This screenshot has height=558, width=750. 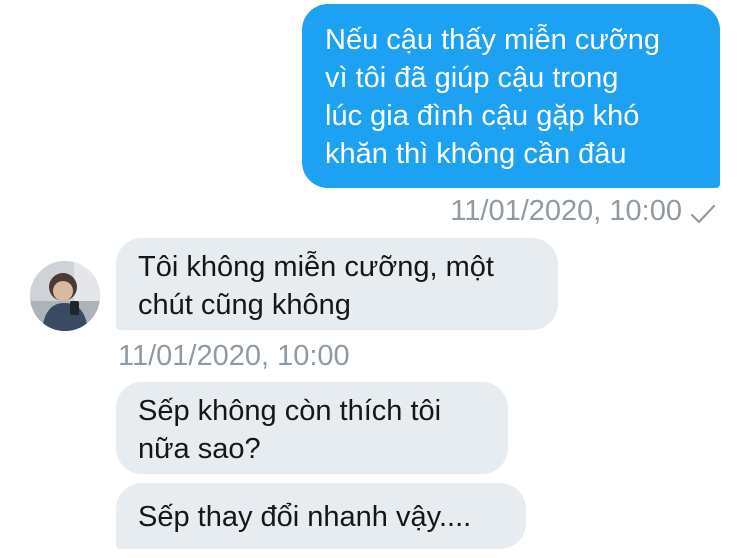 I want to click on sent-message-timestamp: 11/01/2020, 10:00, so click(x=566, y=211).